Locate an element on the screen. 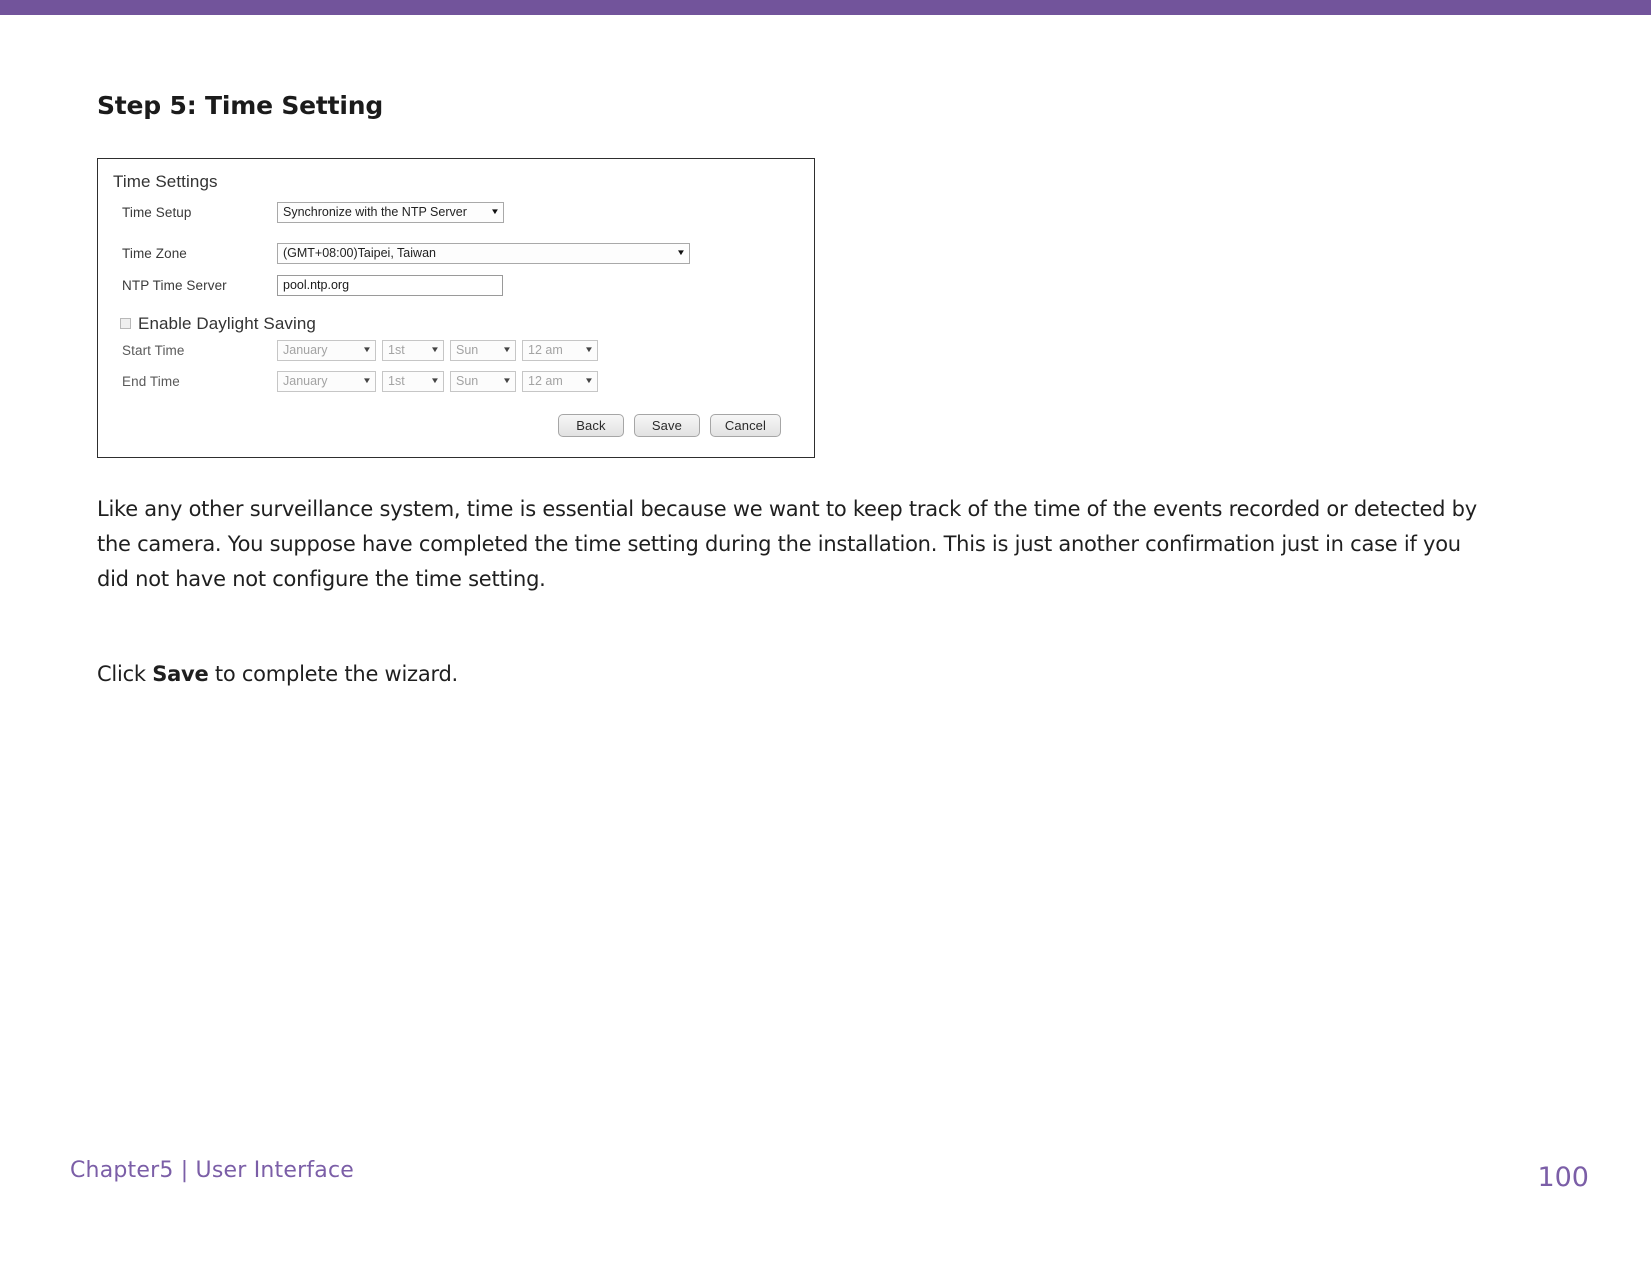 This screenshot has width=1651, height=1275. top-accent-bar is located at coordinates (825, 7).